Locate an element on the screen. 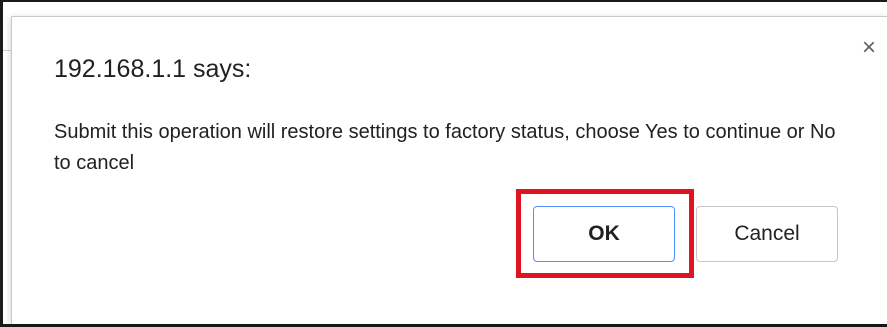  dialog-title: 192.168.1.1 says: is located at coordinates (153, 69).